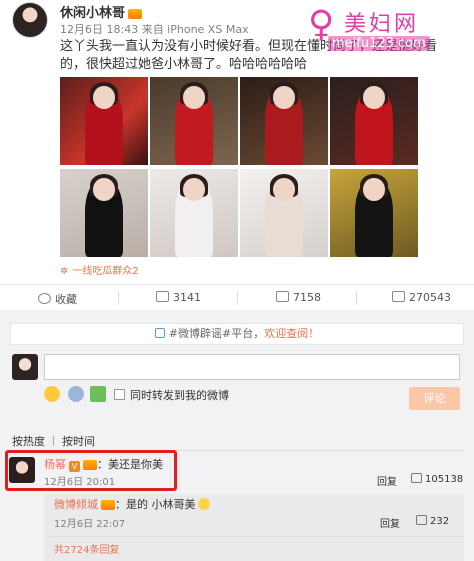  I want to click on author-name: 休闲小林哥, so click(101, 11).